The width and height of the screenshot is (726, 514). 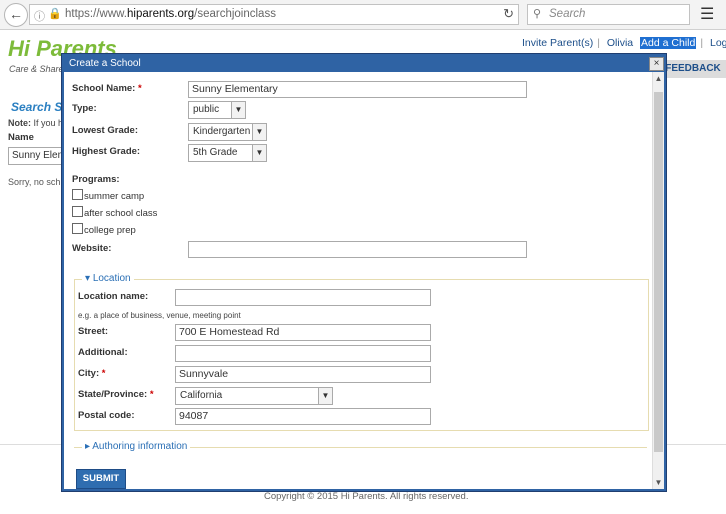 I want to click on search-icon: ⚲, so click(x=537, y=14).